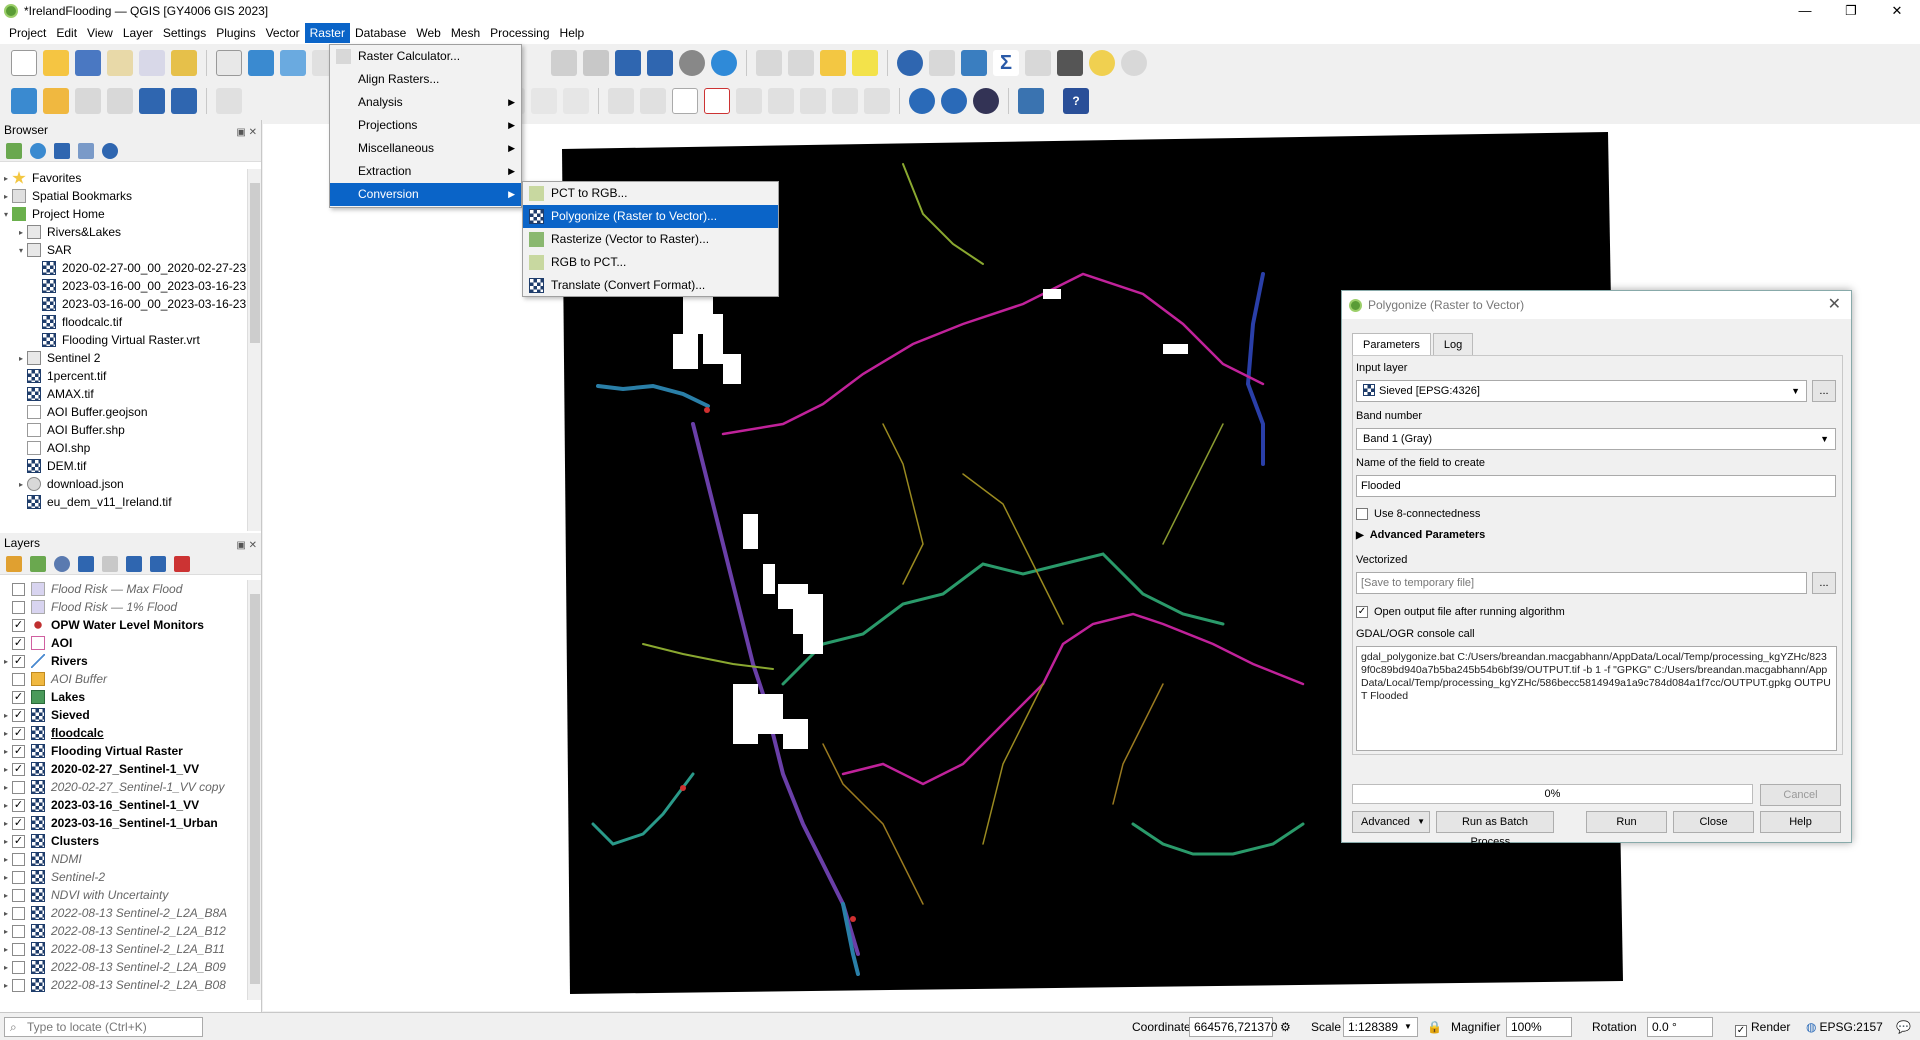 The image size is (1920, 1040). Describe the element at coordinates (110, 563) in the screenshot. I see `filter-expression-icon` at that location.